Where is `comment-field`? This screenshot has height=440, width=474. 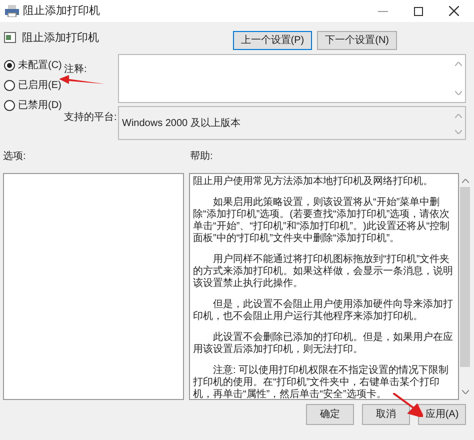 comment-field is located at coordinates (292, 78).